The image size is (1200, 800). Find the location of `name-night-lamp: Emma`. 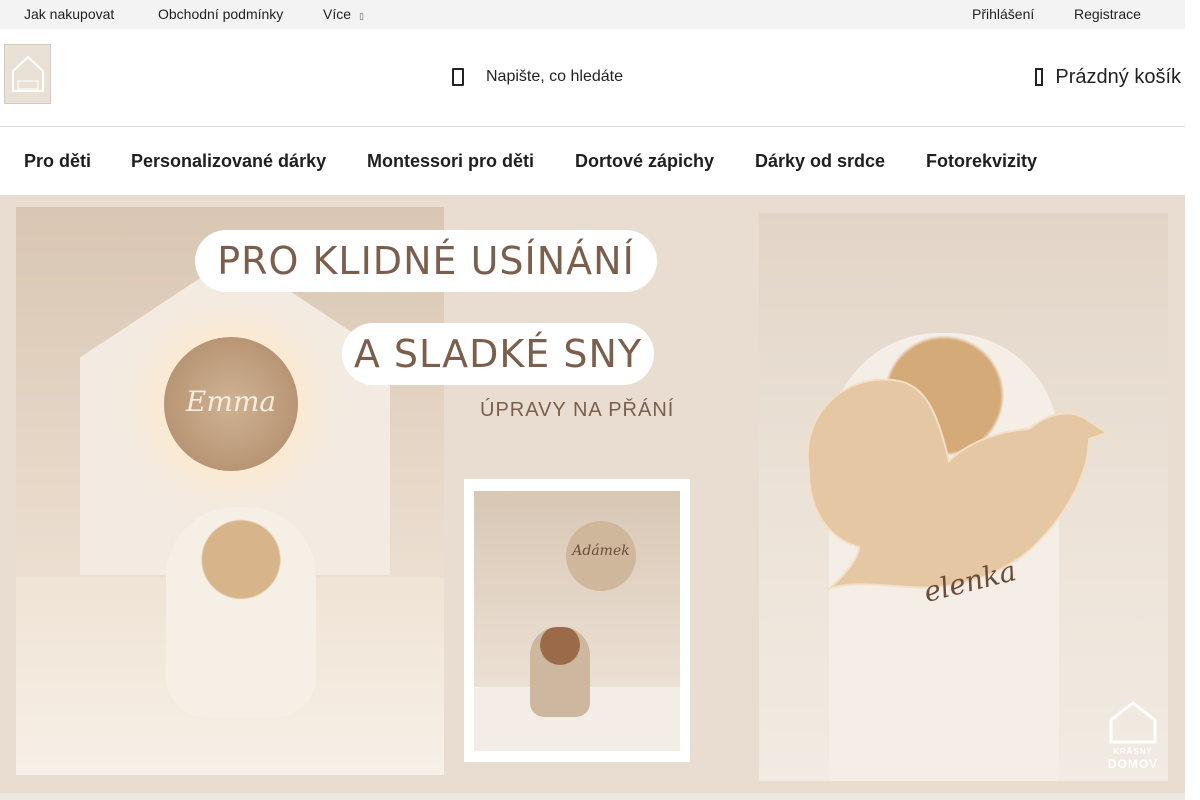

name-night-lamp: Emma is located at coordinates (231, 404).